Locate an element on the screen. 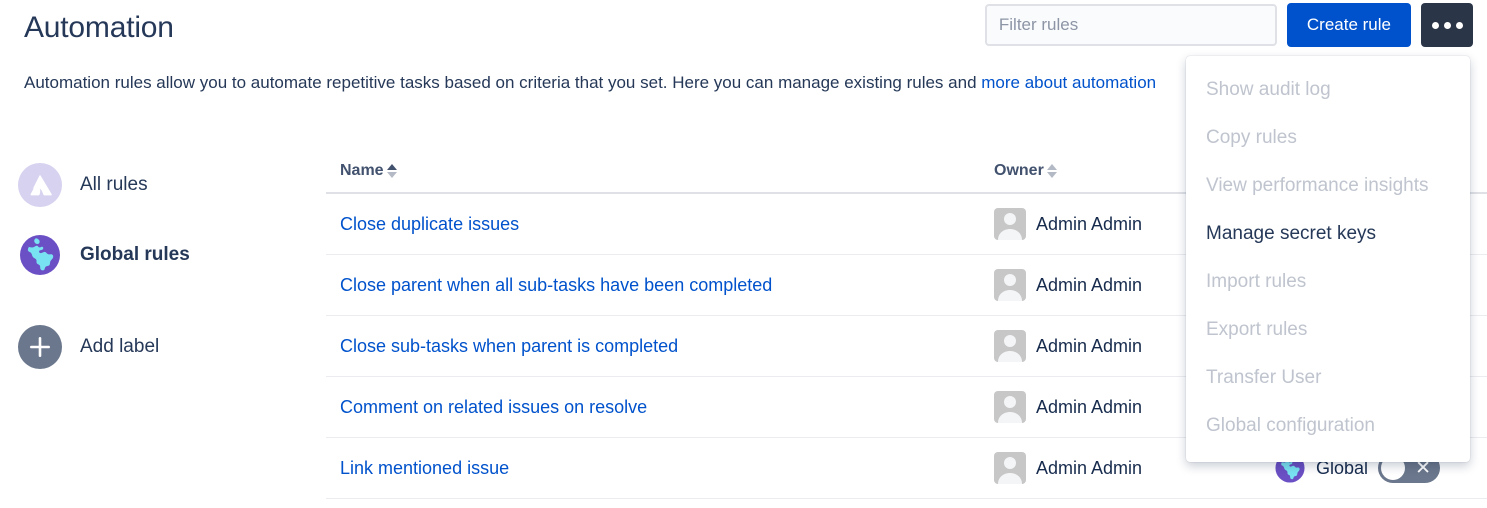 The width and height of the screenshot is (1487, 508). rule-link: Close duplicate issues is located at coordinates (429, 224).